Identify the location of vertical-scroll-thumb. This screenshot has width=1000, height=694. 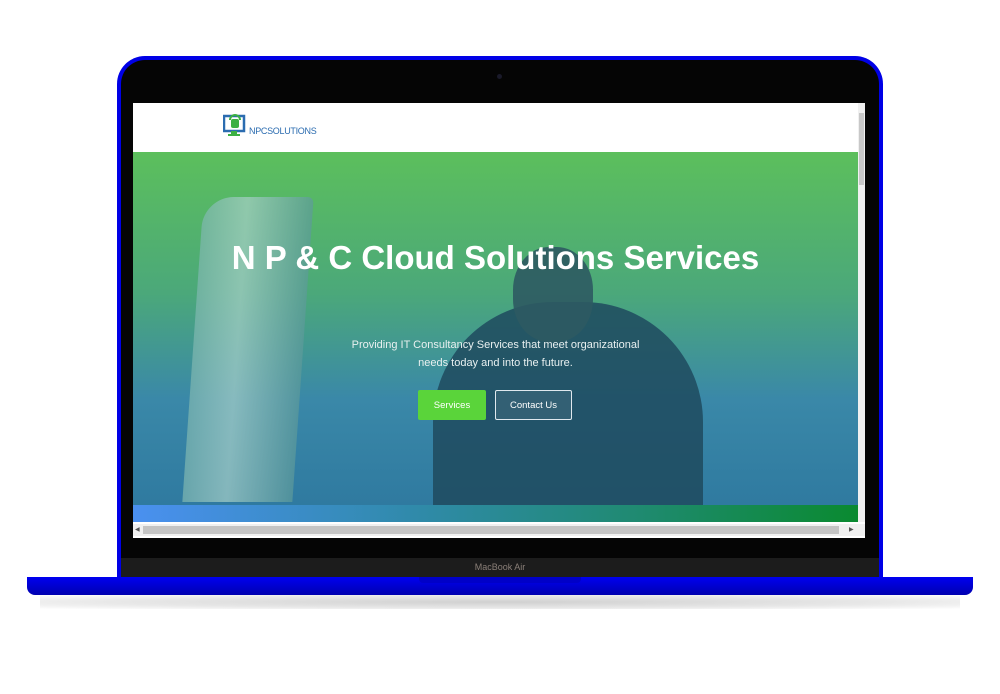
(861, 149).